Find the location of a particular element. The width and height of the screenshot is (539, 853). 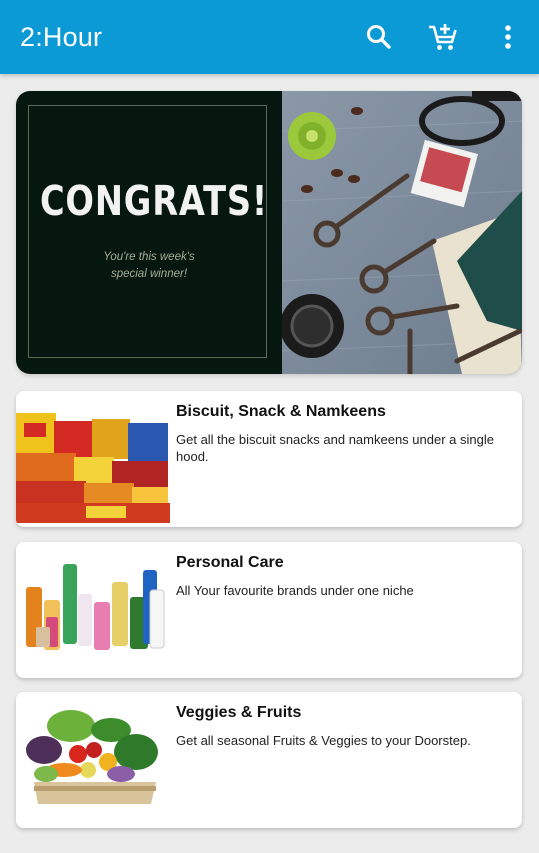

add-to-cart-icon is located at coordinates (443, 37).